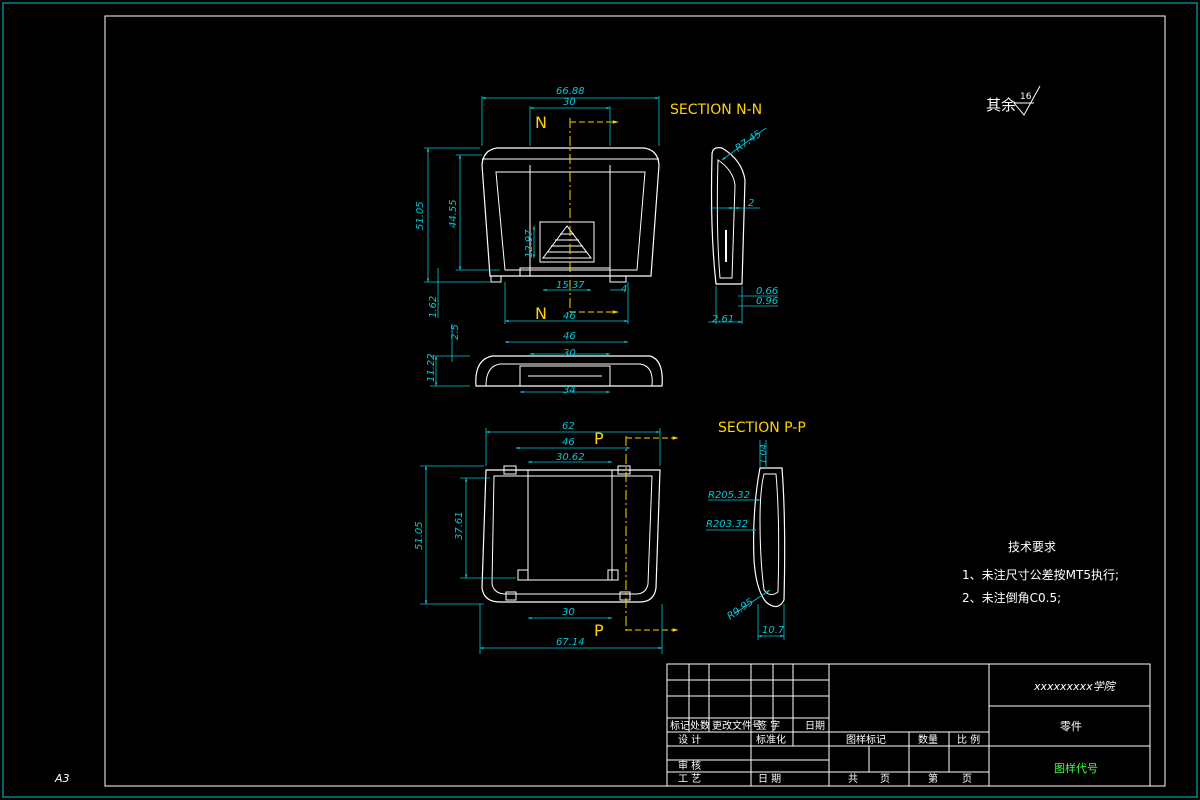 The height and width of the screenshot is (800, 1200). What do you see at coordinates (570, 285) in the screenshot?
I see `dim-rib-width: 15.37` at bounding box center [570, 285].